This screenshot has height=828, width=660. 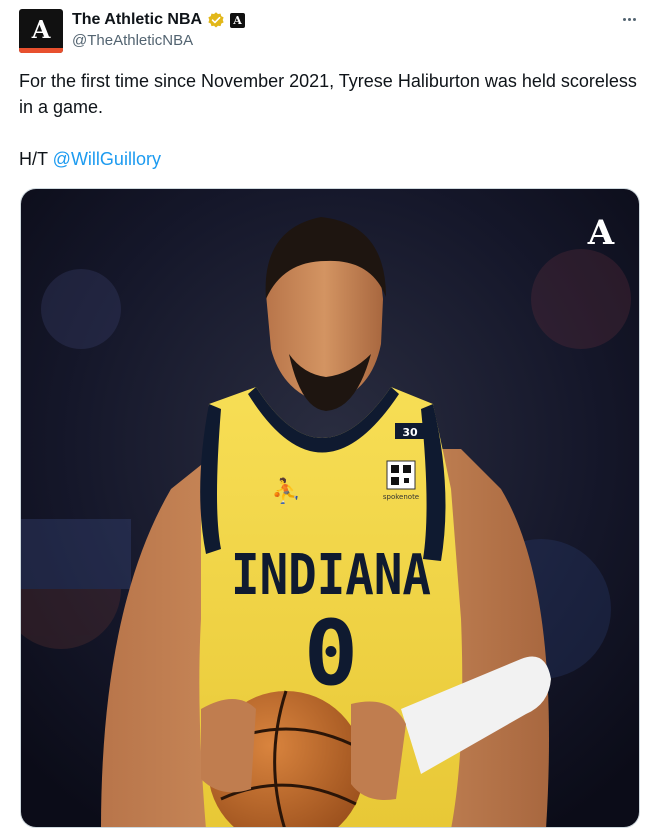 What do you see at coordinates (107, 159) in the screenshot?
I see `mention-link: @WillGuillory` at bounding box center [107, 159].